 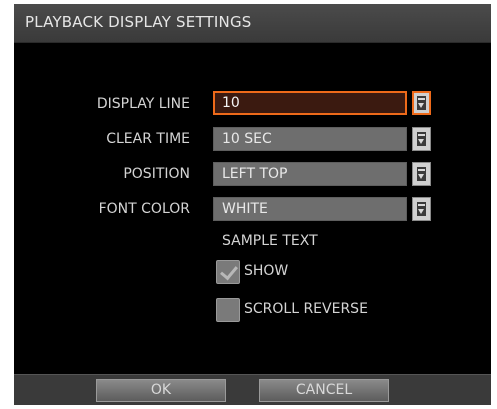 What do you see at coordinates (266, 271) in the screenshot?
I see `show-label: SHOW` at bounding box center [266, 271].